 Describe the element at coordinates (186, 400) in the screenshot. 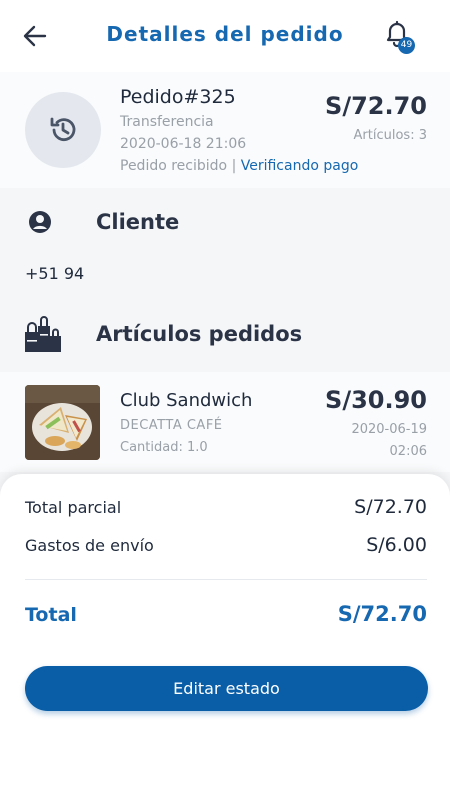

I see `item-name: Club Sandwich` at that location.